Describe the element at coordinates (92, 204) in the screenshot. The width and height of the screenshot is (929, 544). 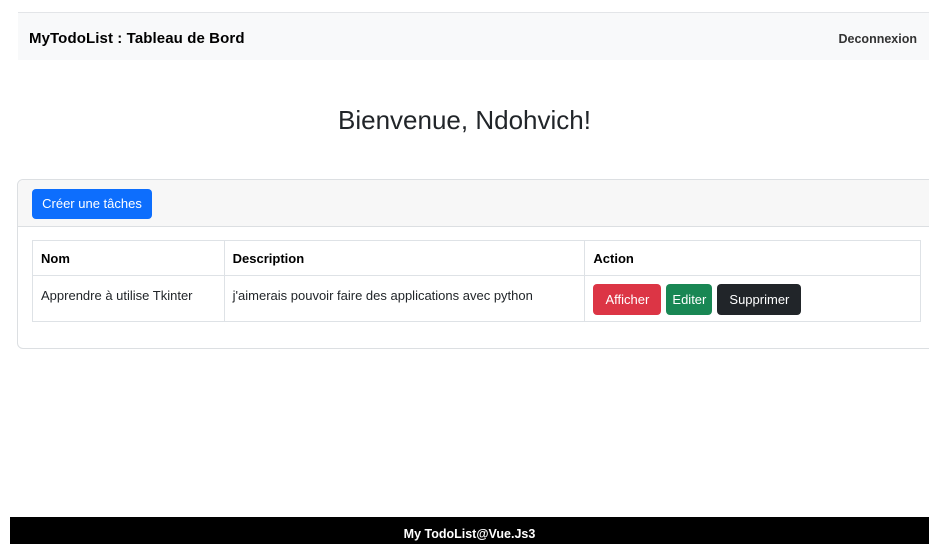
I see `create-task-button: Créer une tâches` at that location.